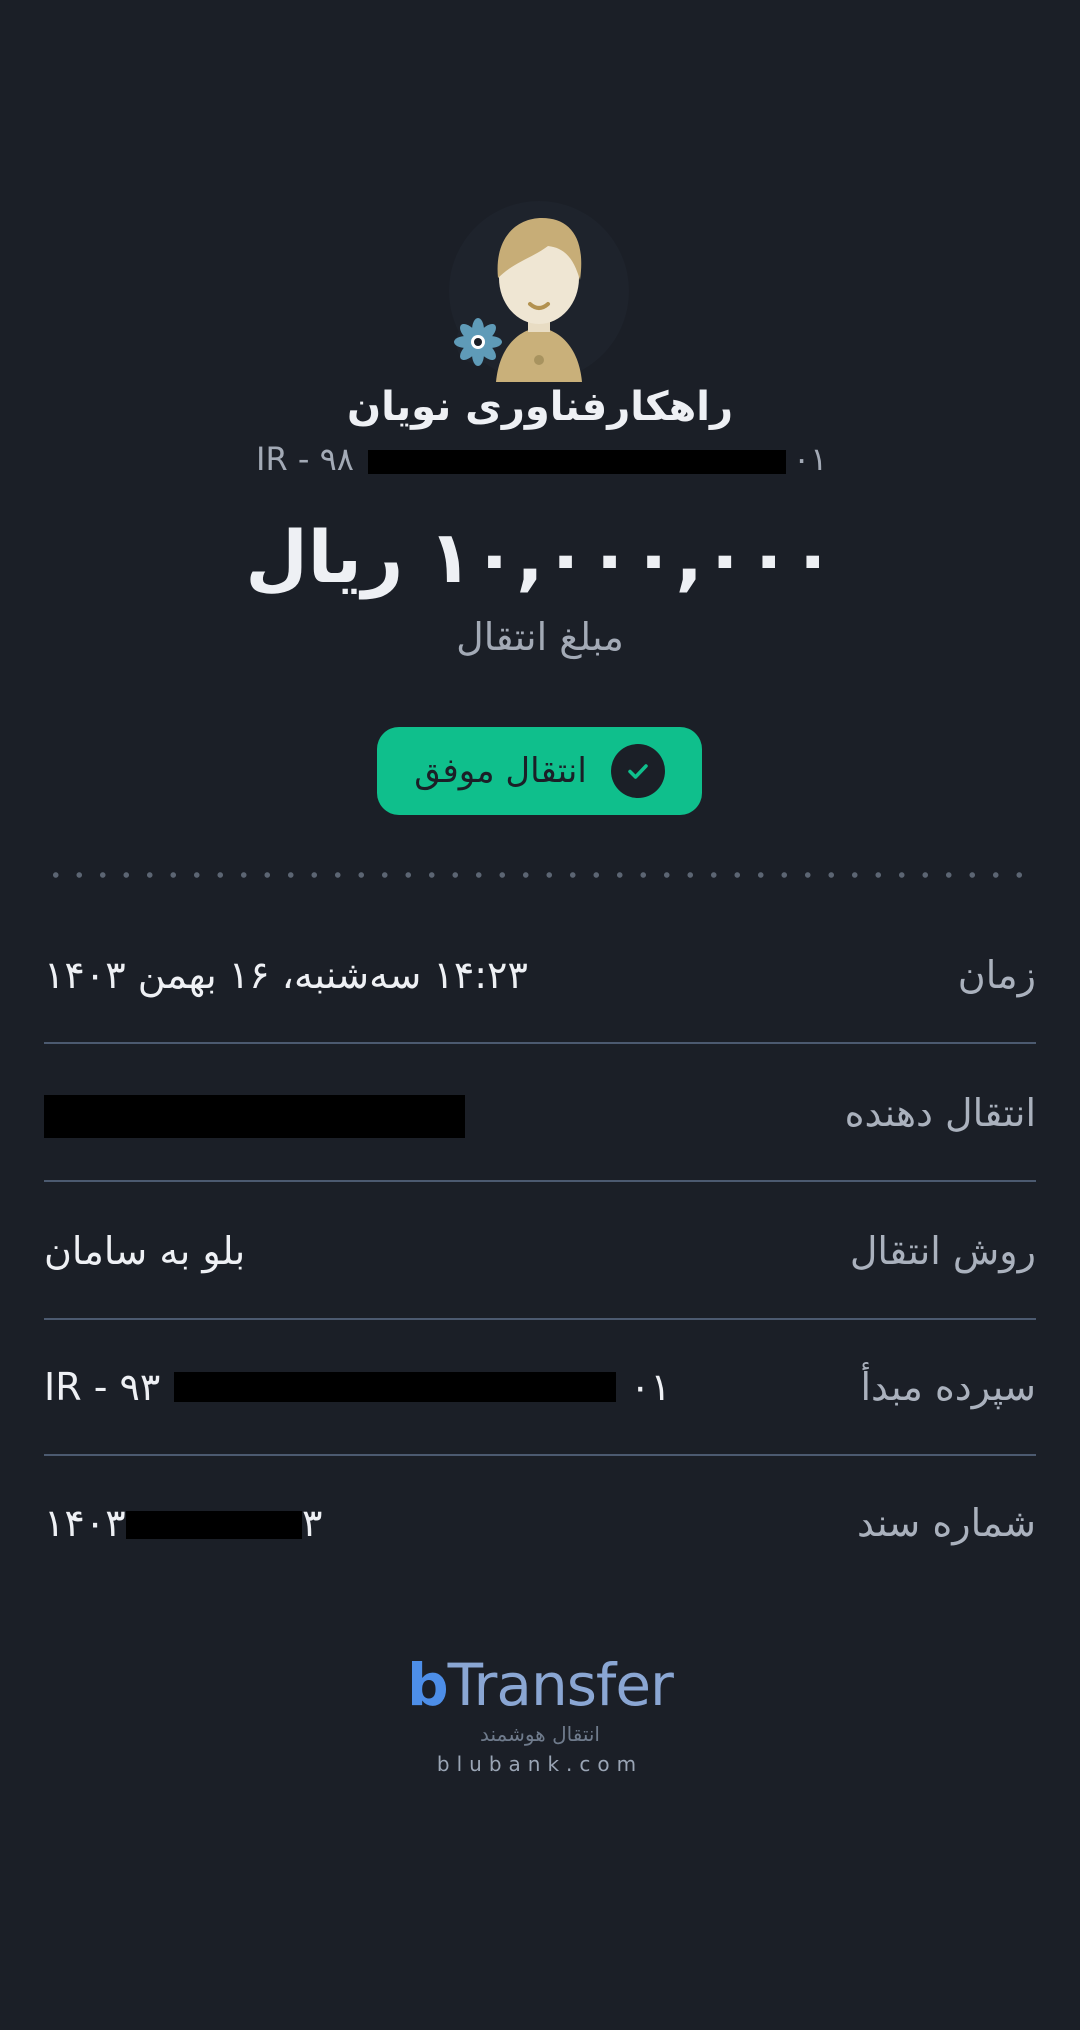  Describe the element at coordinates (540, 1251) in the screenshot. I see `detail-row-method: روش انتقال بلو به سامان` at that location.